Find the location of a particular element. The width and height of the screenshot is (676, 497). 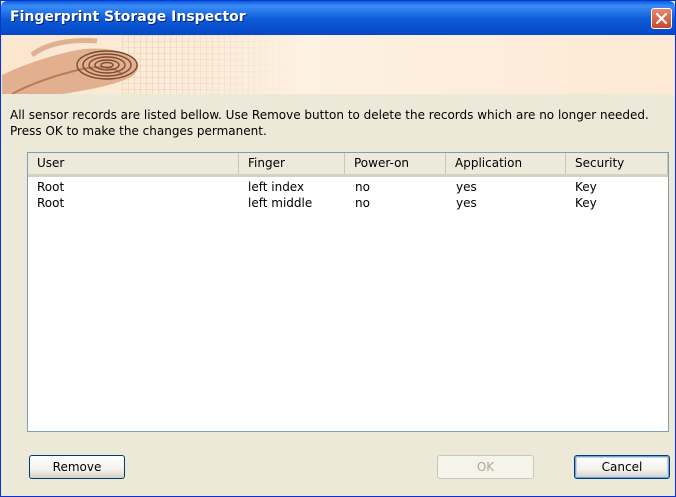

fingerprint-hand-image is located at coordinates (152, 64).